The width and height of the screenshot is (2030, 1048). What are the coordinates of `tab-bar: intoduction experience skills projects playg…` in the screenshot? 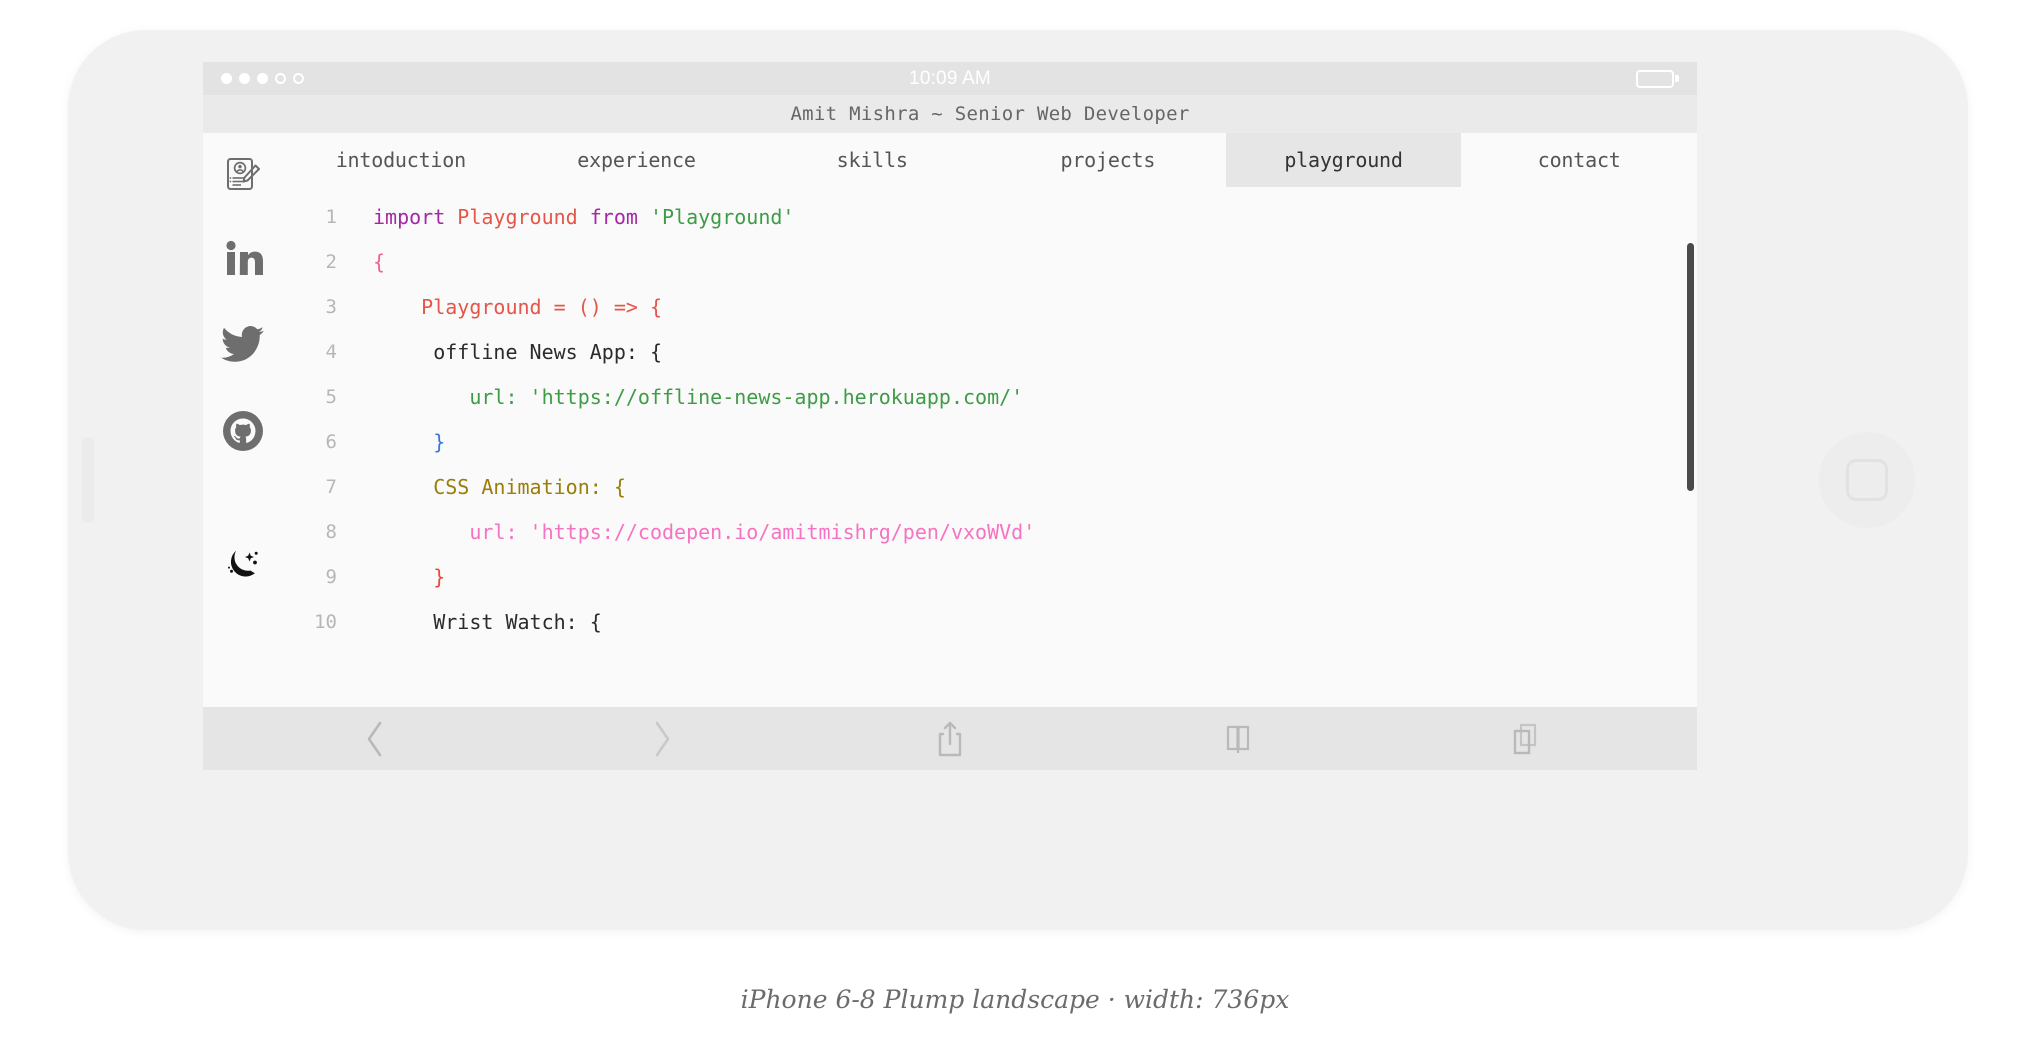 It's located at (990, 160).